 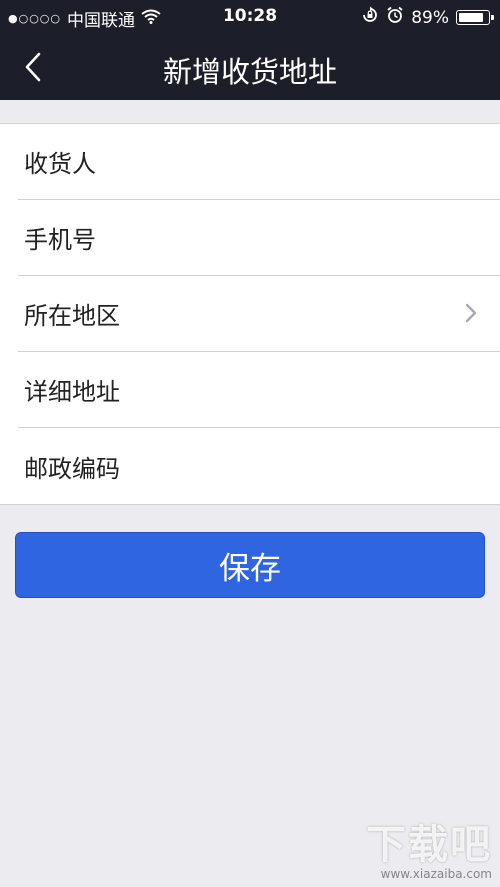 What do you see at coordinates (249, 72) in the screenshot?
I see `page-title: 新增收货地址` at bounding box center [249, 72].